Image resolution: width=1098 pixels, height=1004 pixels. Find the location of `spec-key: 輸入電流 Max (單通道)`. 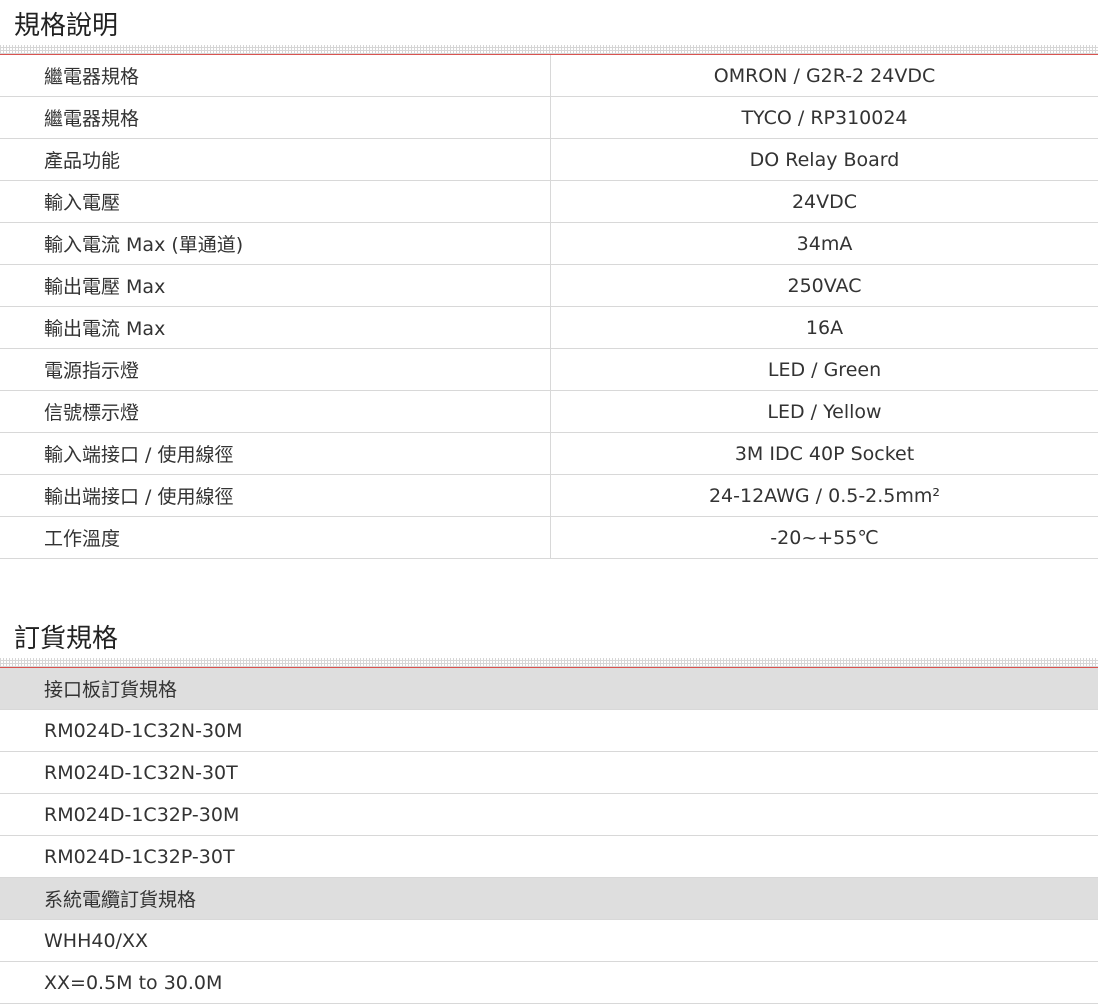

spec-key: 輸入電流 Max (單通道) is located at coordinates (275, 244).